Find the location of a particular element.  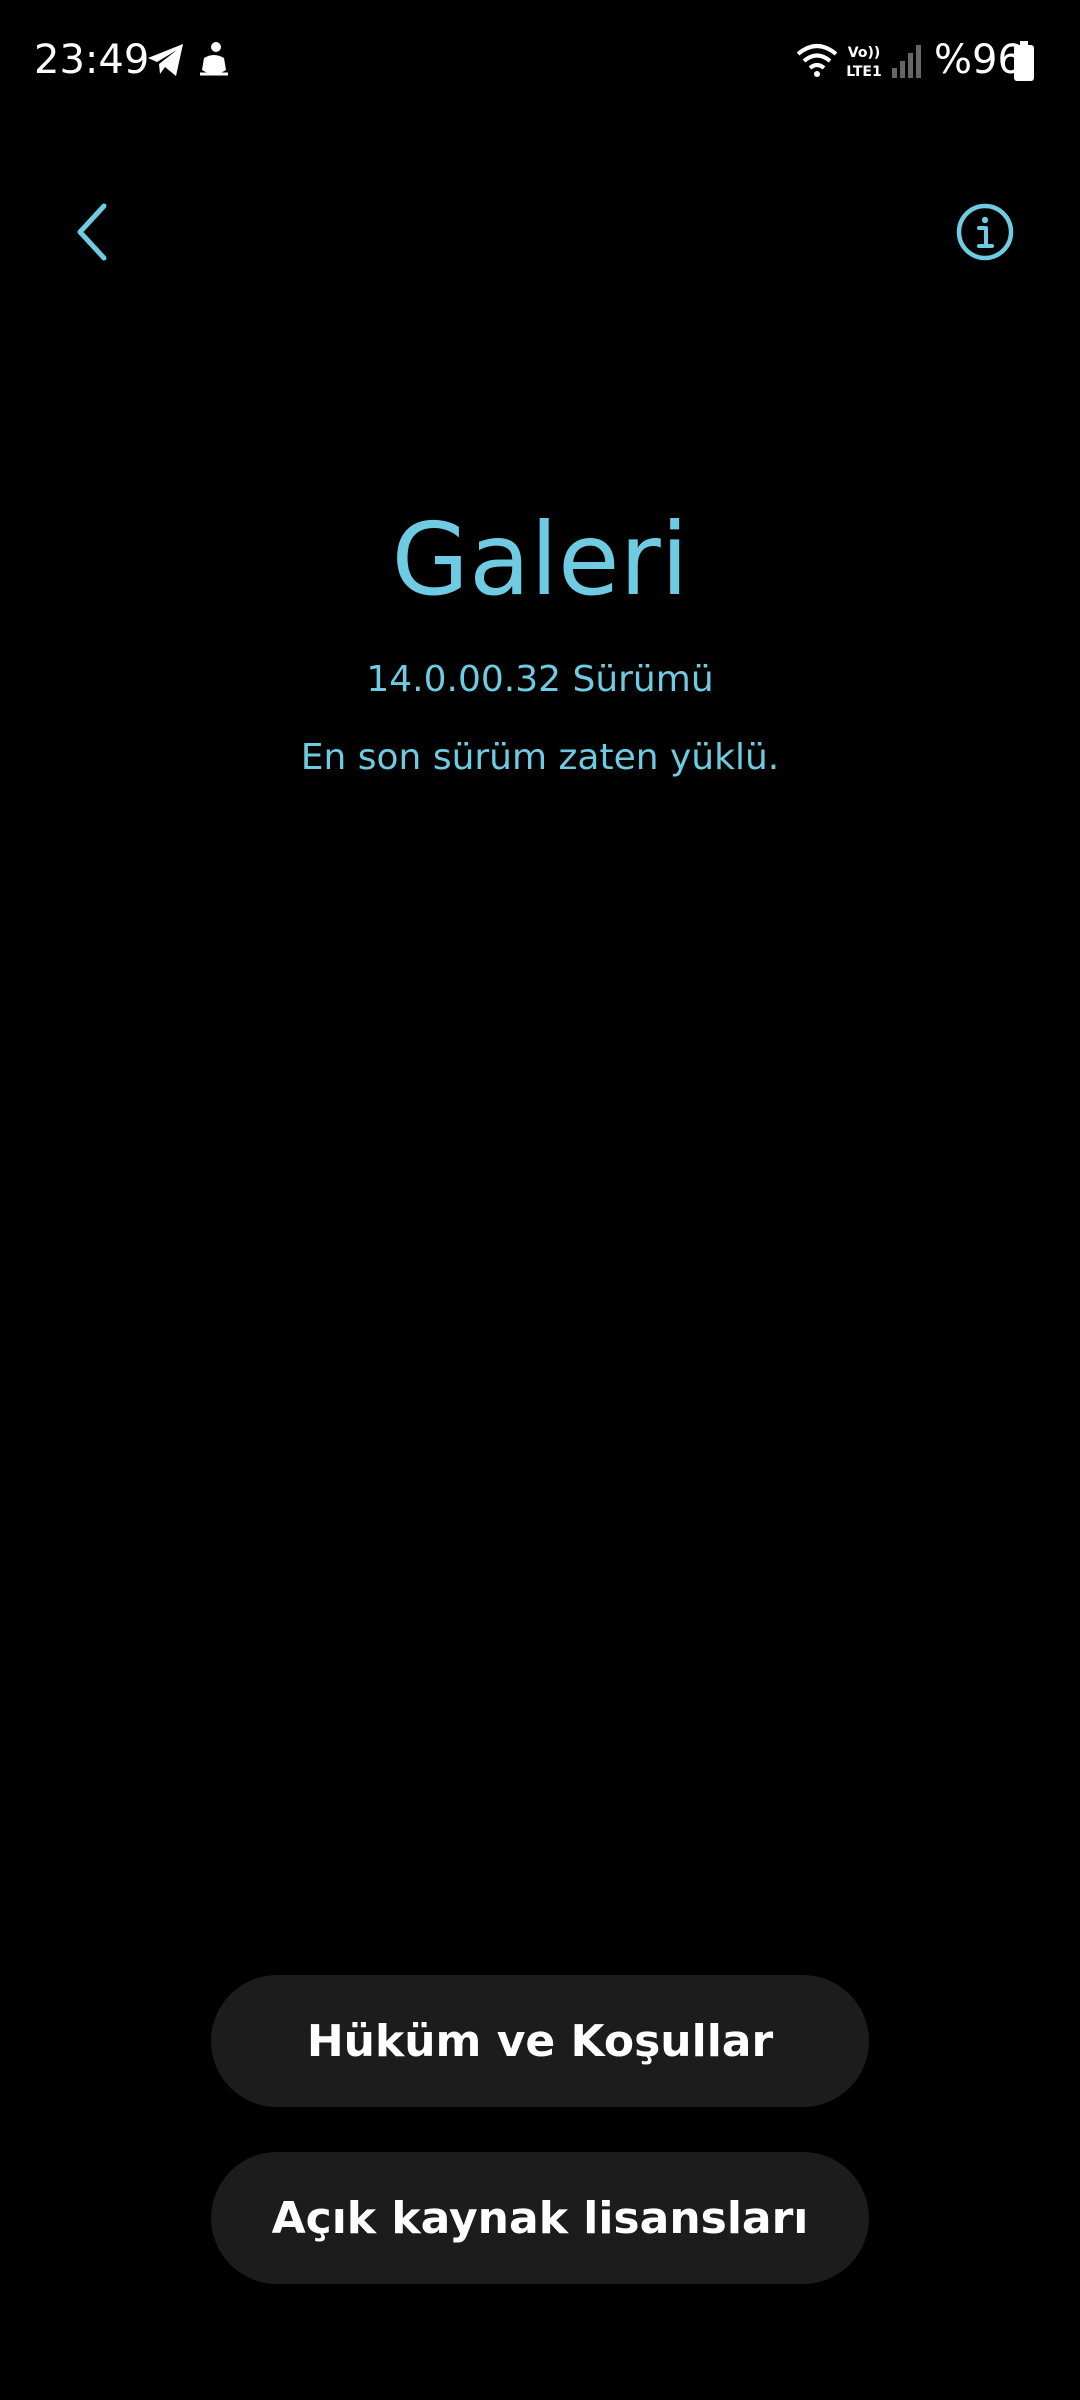

info-icon is located at coordinates (985, 232).